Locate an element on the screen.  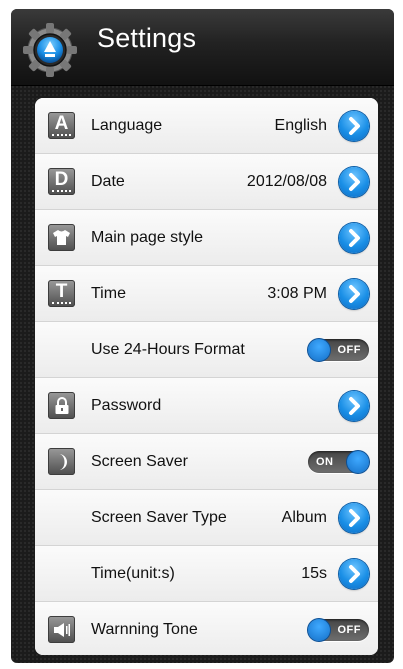
letter-d-icon-glyph: D is located at coordinates (61, 179).